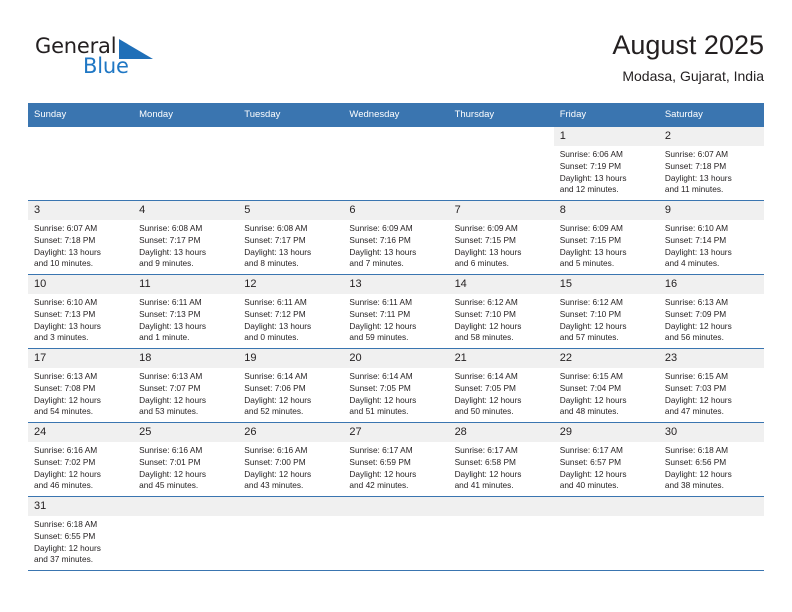 This screenshot has width=792, height=612. I want to click on daylight-text-line2: and 47 minutes., so click(694, 411).